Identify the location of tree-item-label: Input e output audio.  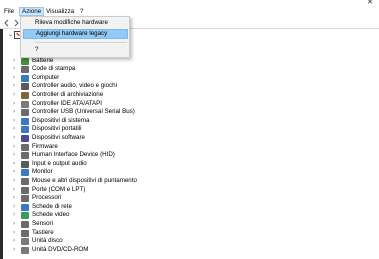
(59, 163).